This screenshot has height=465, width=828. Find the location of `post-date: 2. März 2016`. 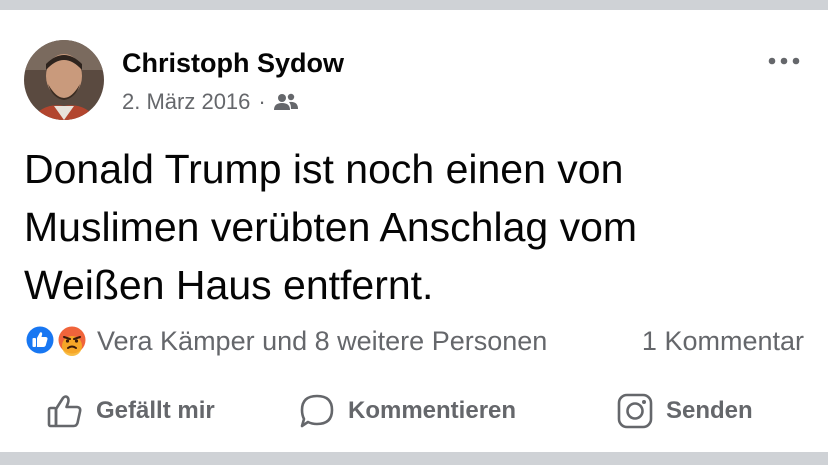

post-date: 2. März 2016 is located at coordinates (186, 102).